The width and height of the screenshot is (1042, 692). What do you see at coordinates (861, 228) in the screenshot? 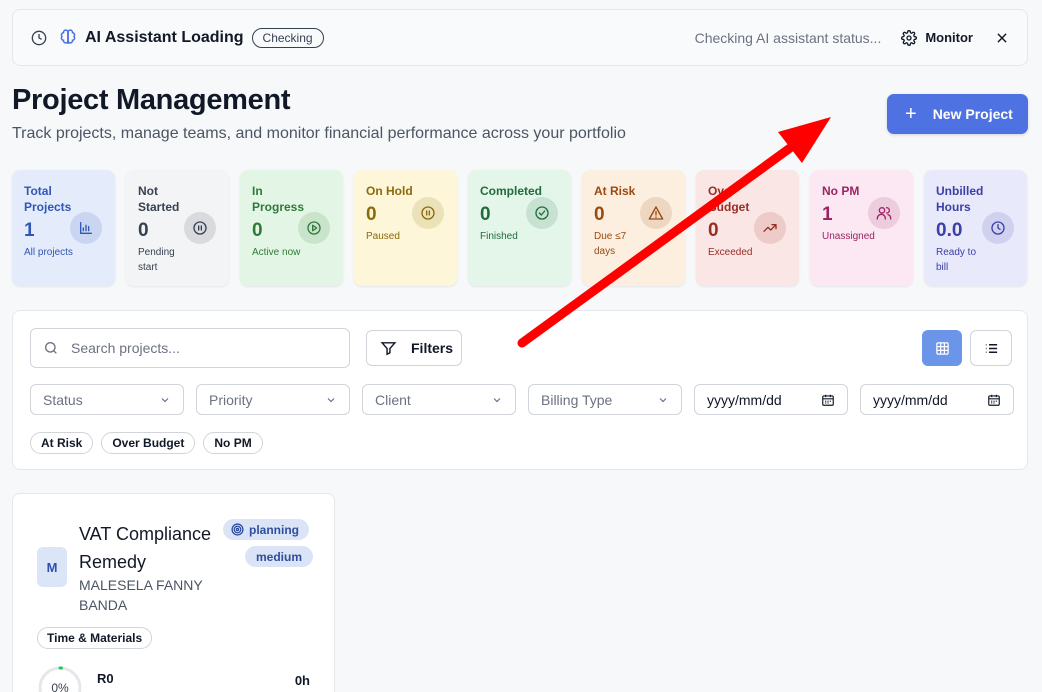
I see `stat-card-no-pm: No PM 1 Unassigned` at bounding box center [861, 228].